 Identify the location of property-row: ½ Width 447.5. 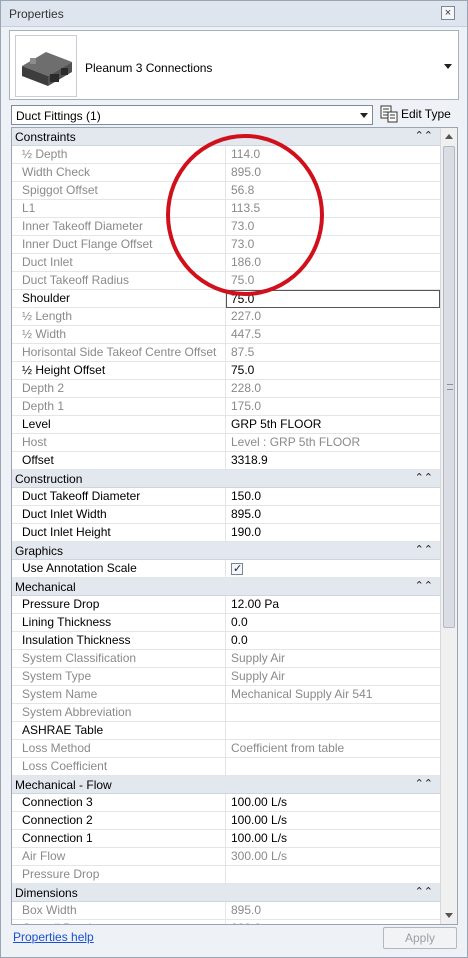
(226, 335).